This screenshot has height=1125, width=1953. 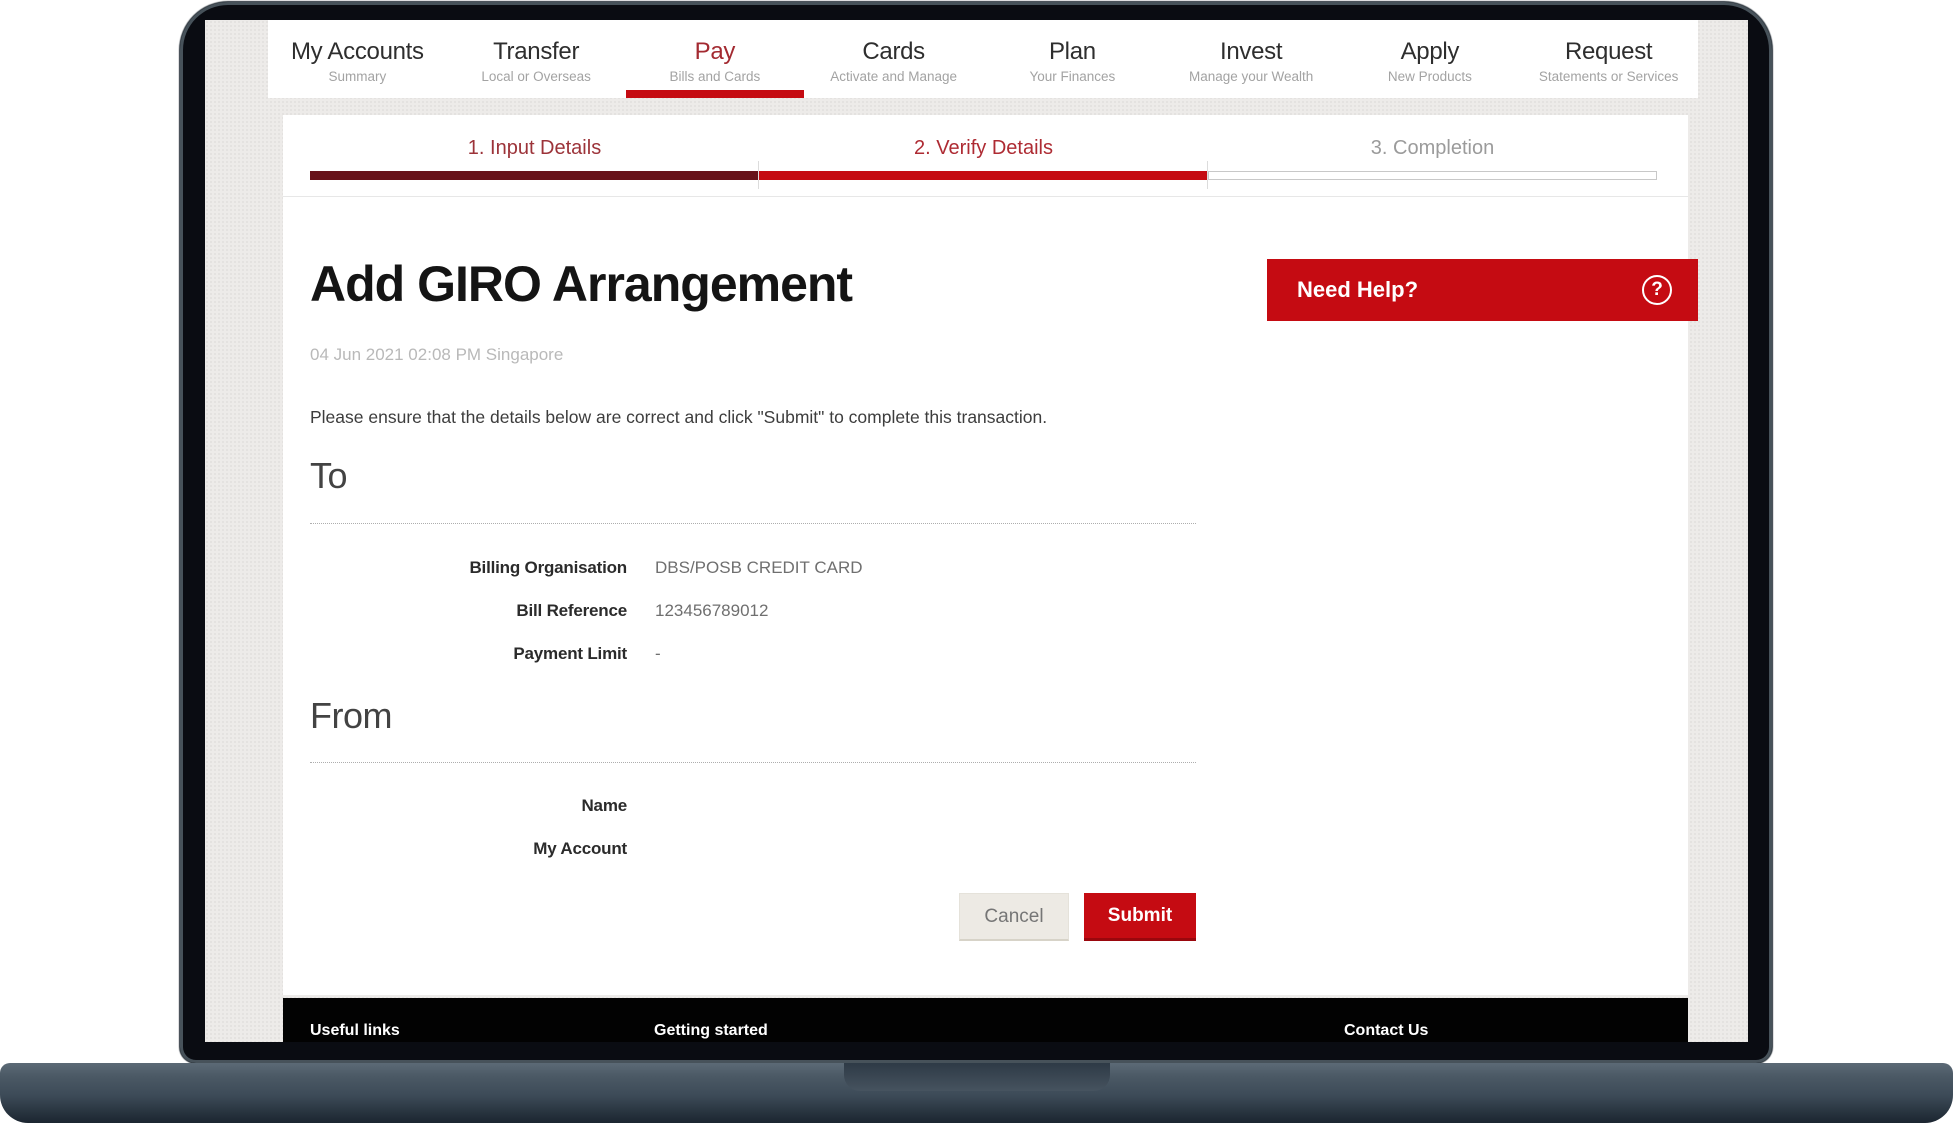 I want to click on nav-sublabel: Activate and Manage, so click(x=894, y=76).